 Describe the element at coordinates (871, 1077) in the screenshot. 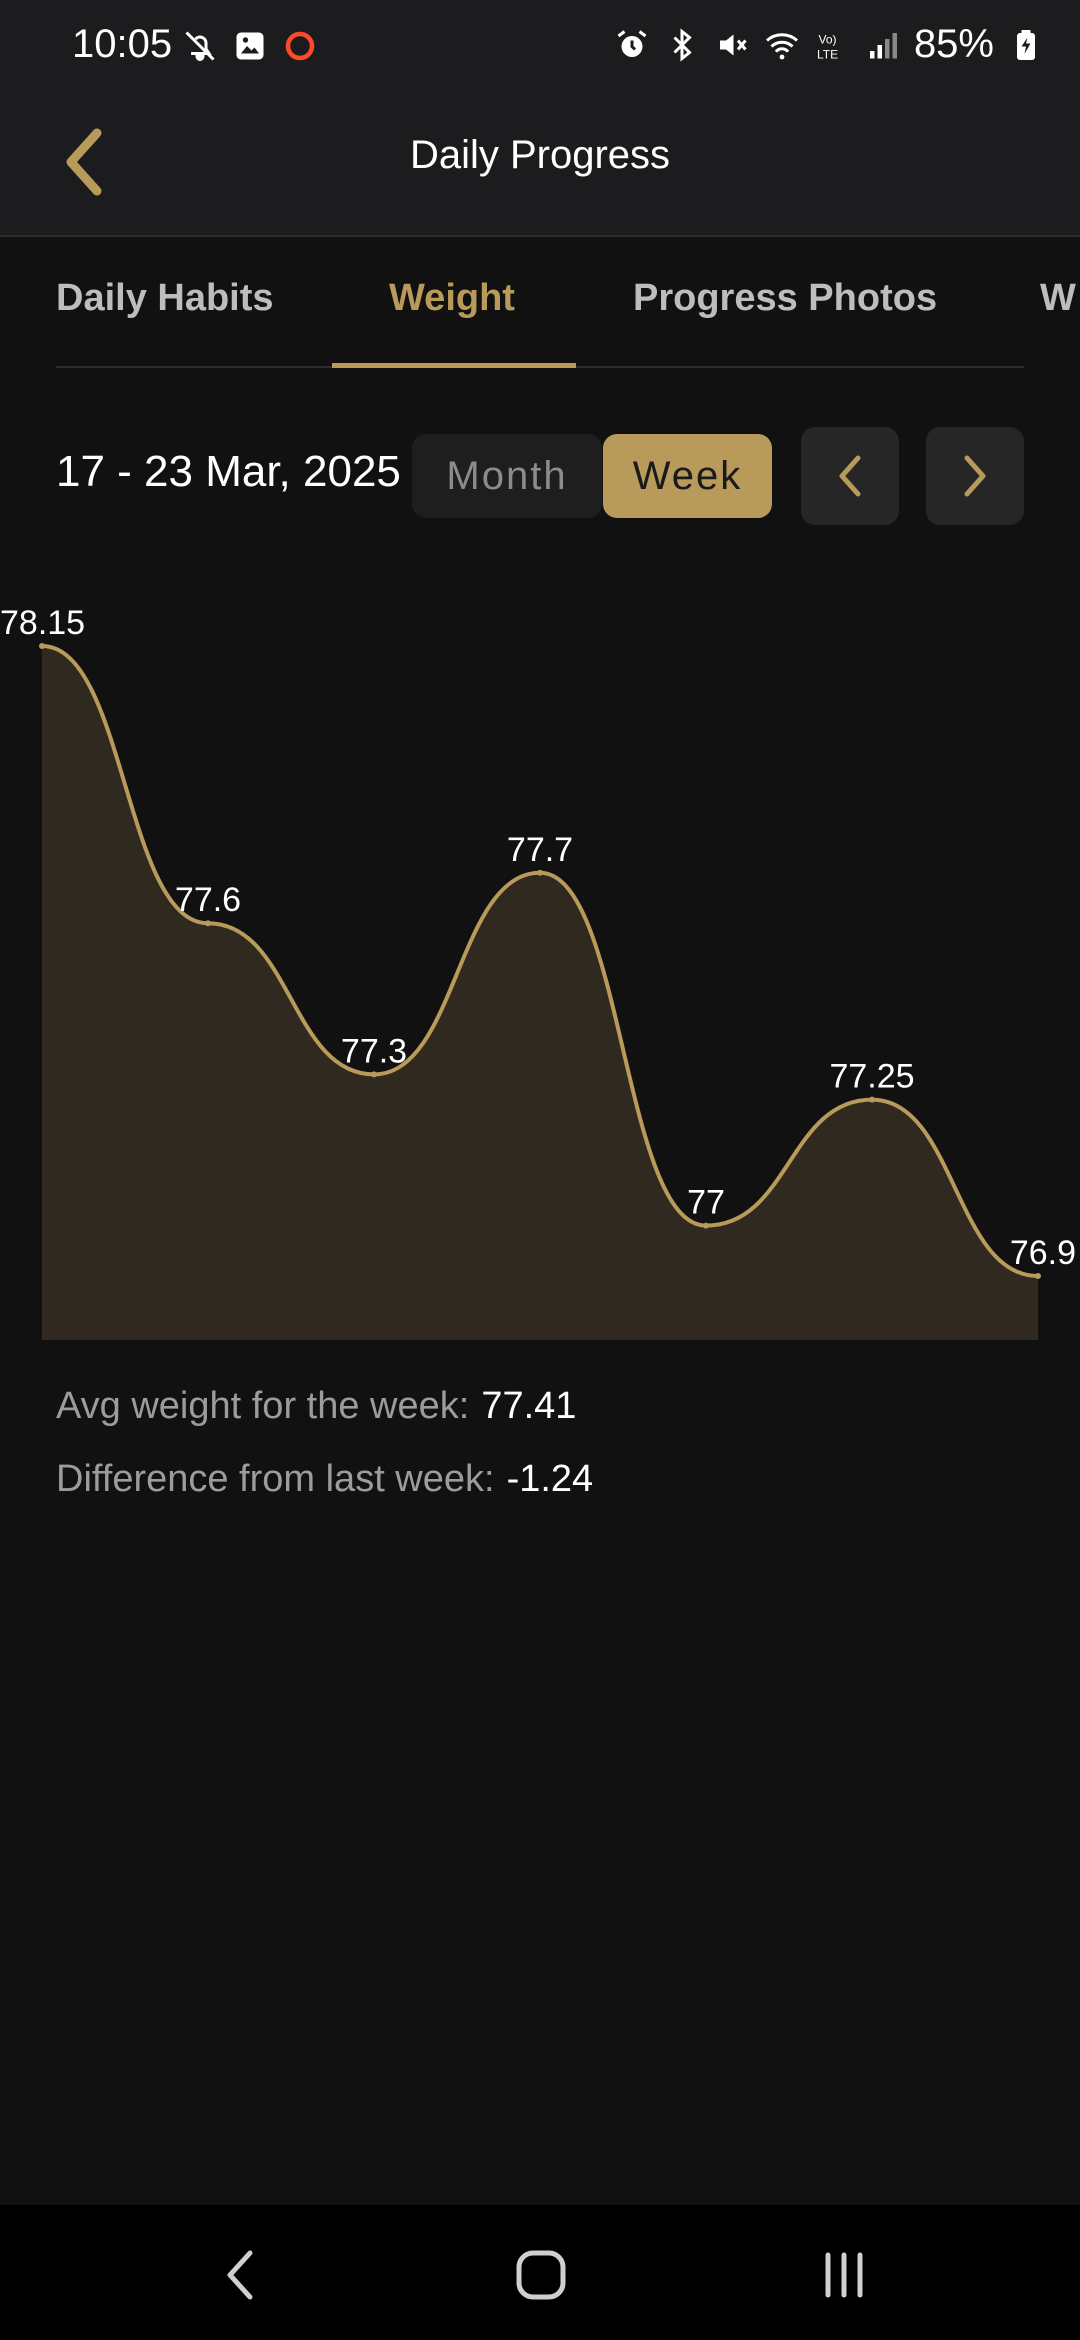

I see `weight-data-label: 77.25` at that location.